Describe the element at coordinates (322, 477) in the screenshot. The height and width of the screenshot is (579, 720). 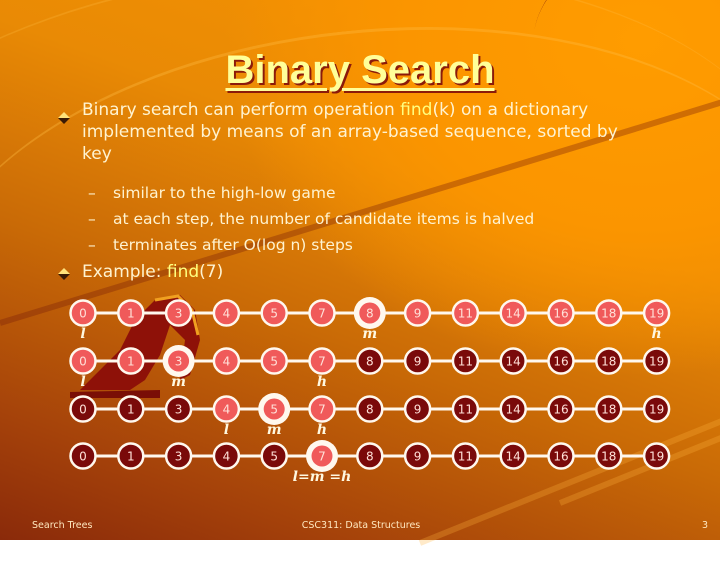
I see `pointer-label: l=m =h` at that location.